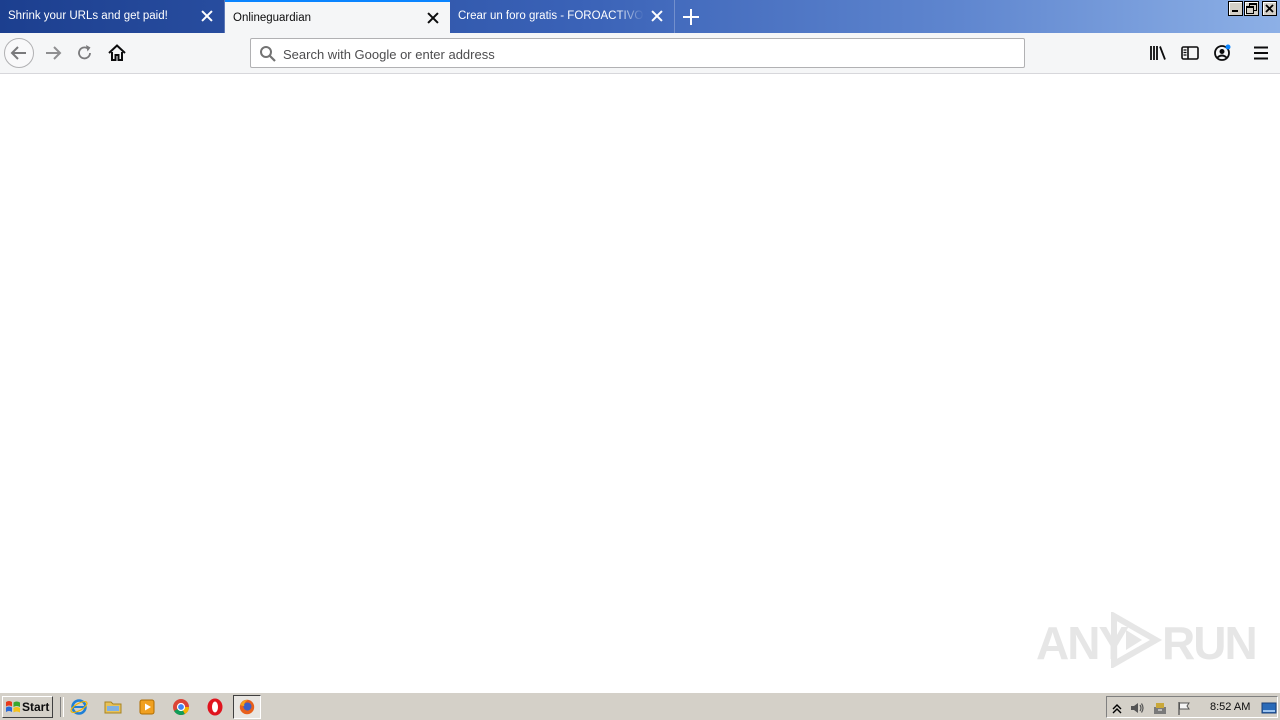 This screenshot has width=1280, height=720. Describe the element at coordinates (1230, 707) in the screenshot. I see `clock: 8:52 AM` at that location.